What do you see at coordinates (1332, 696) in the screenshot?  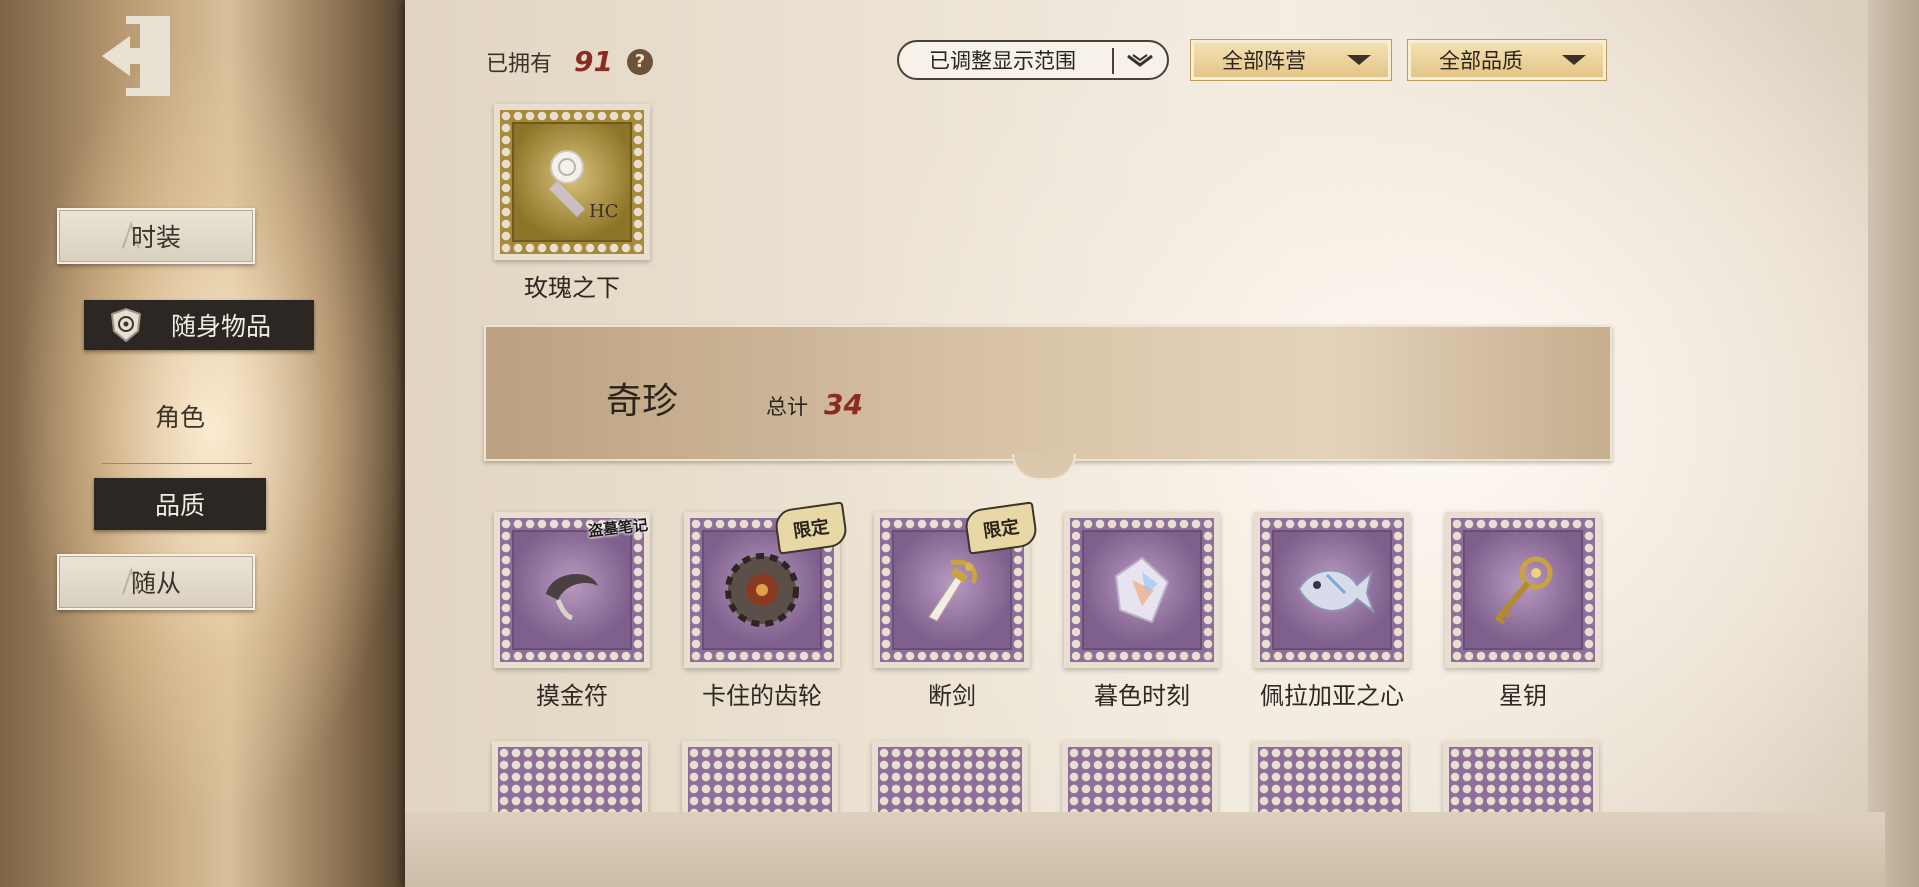 I see `item-name: 佩拉加亚之心` at bounding box center [1332, 696].